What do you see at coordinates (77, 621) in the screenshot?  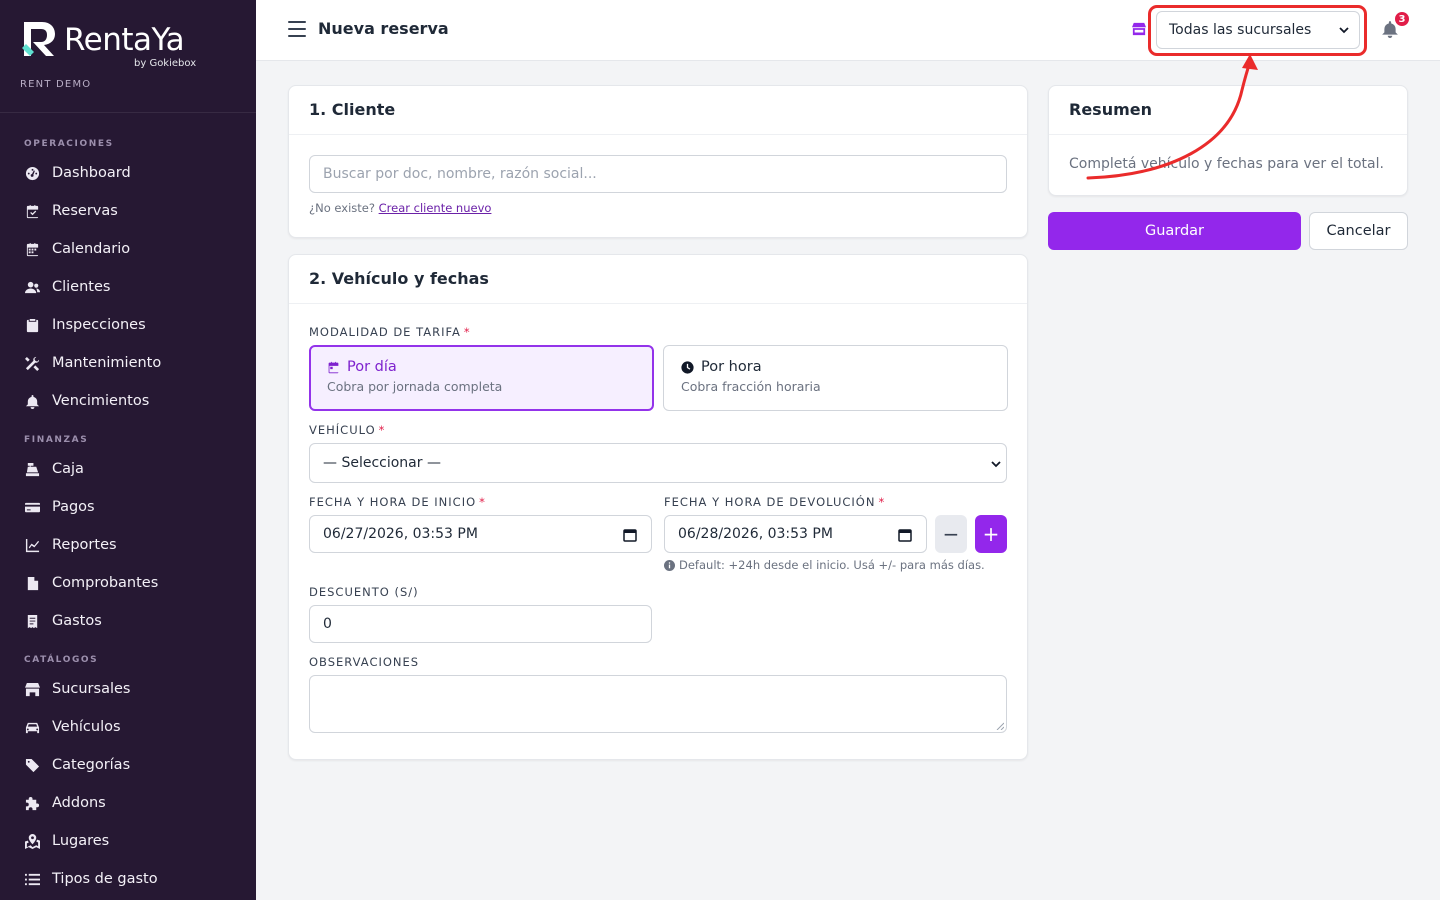 I see `sidebar-item-label: Gastos` at bounding box center [77, 621].